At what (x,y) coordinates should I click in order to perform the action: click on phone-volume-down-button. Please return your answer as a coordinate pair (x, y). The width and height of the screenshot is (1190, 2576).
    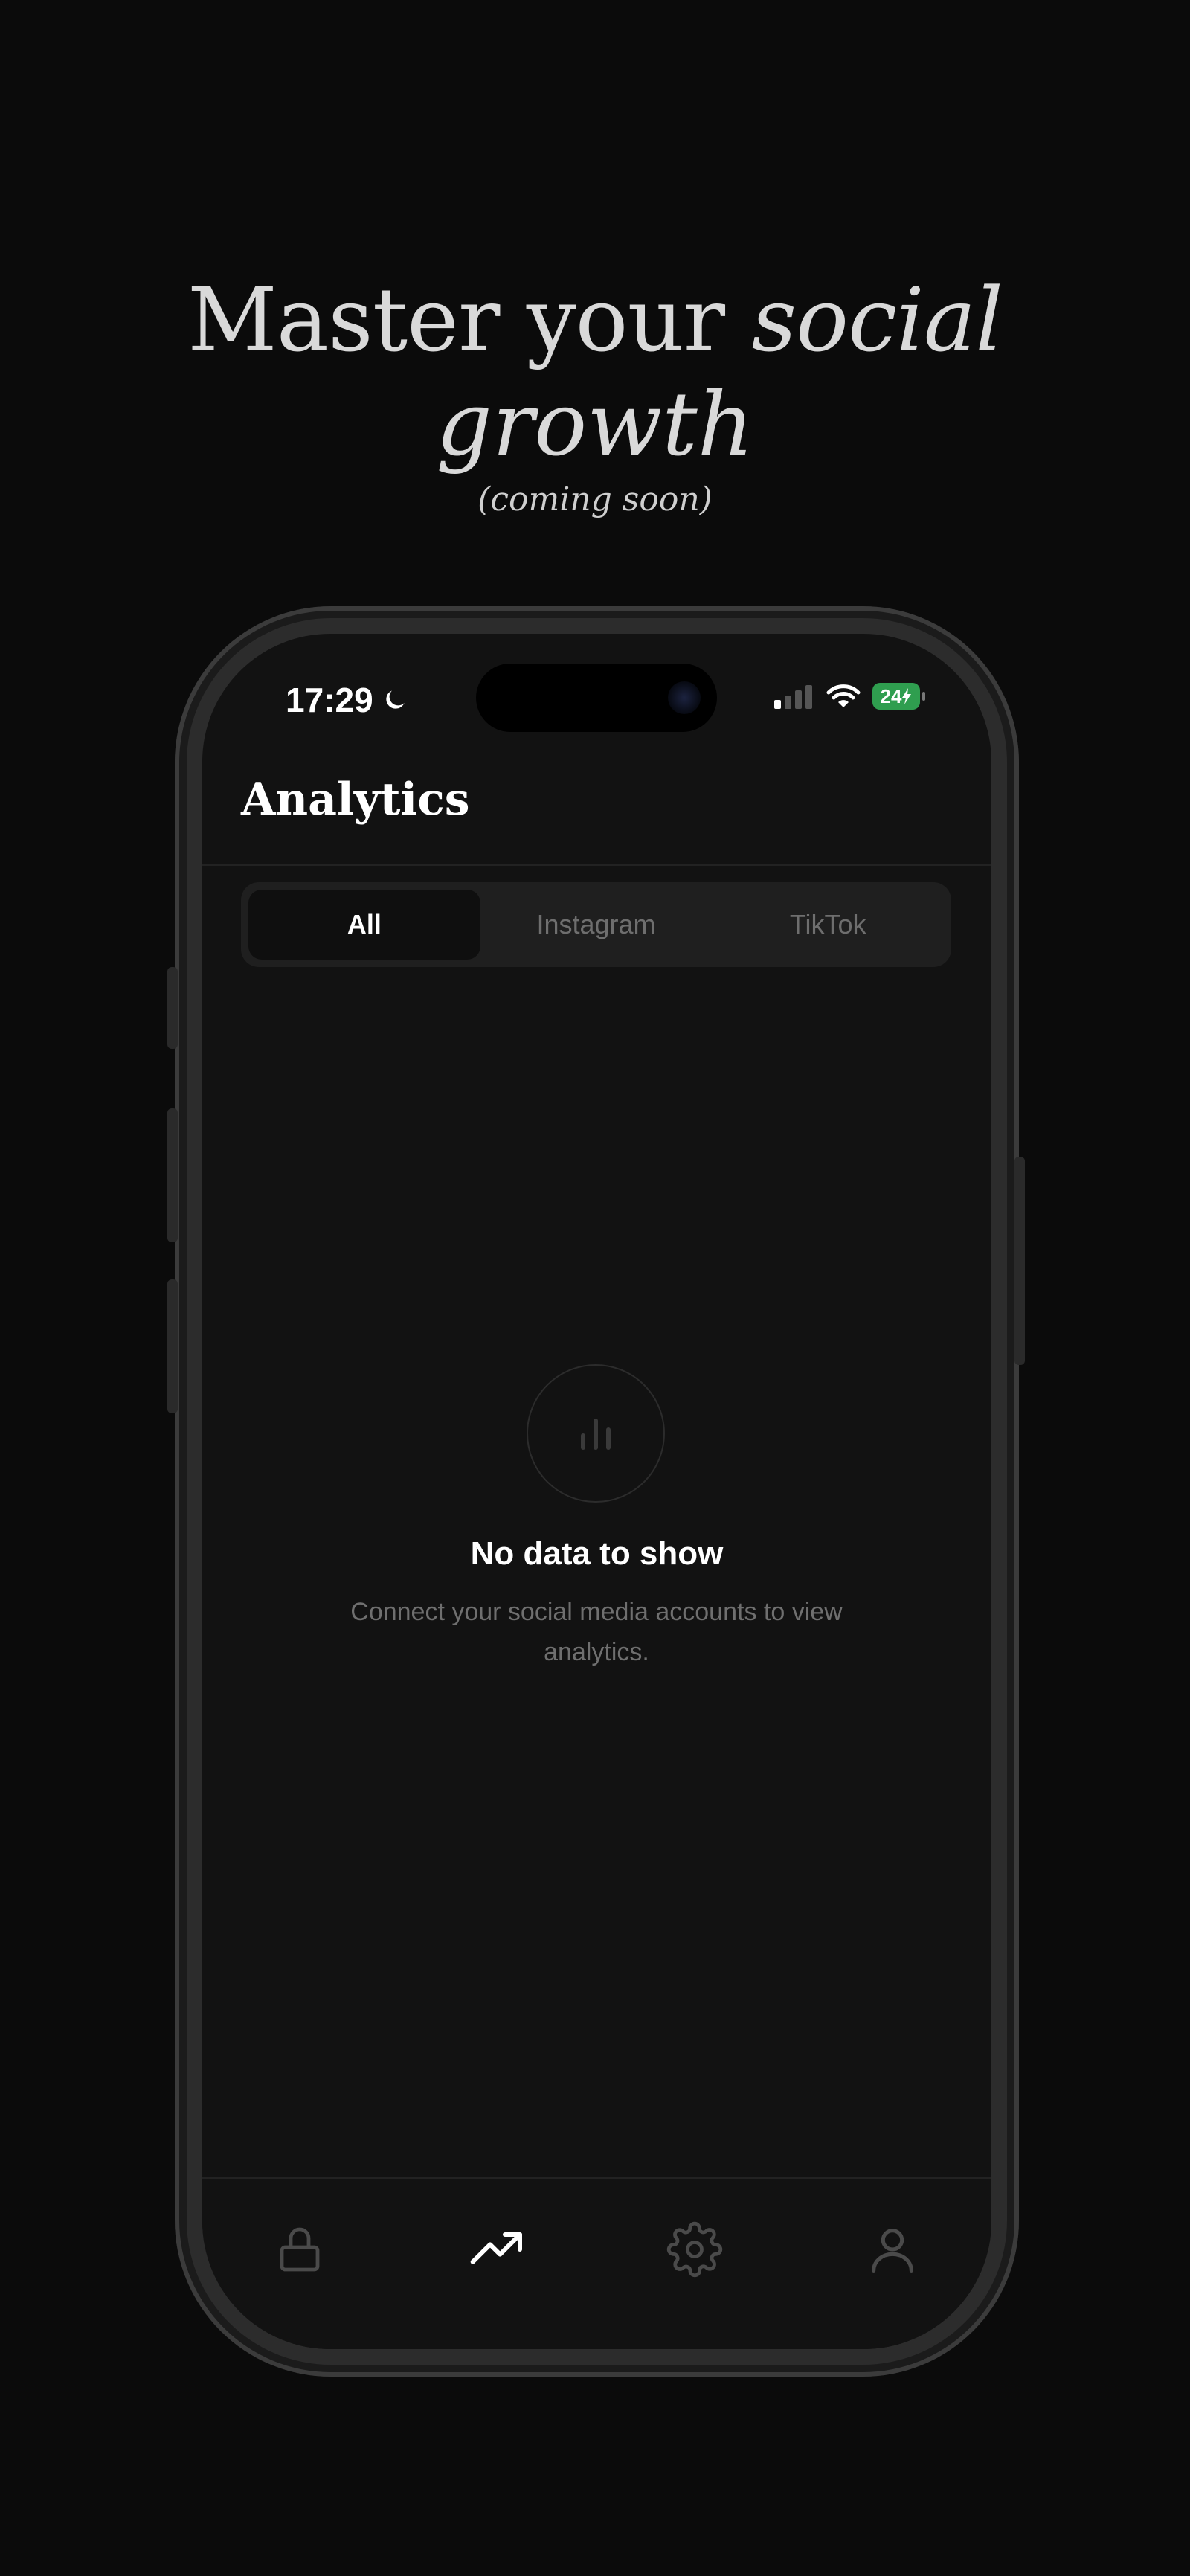
    Looking at the image, I should click on (173, 1346).